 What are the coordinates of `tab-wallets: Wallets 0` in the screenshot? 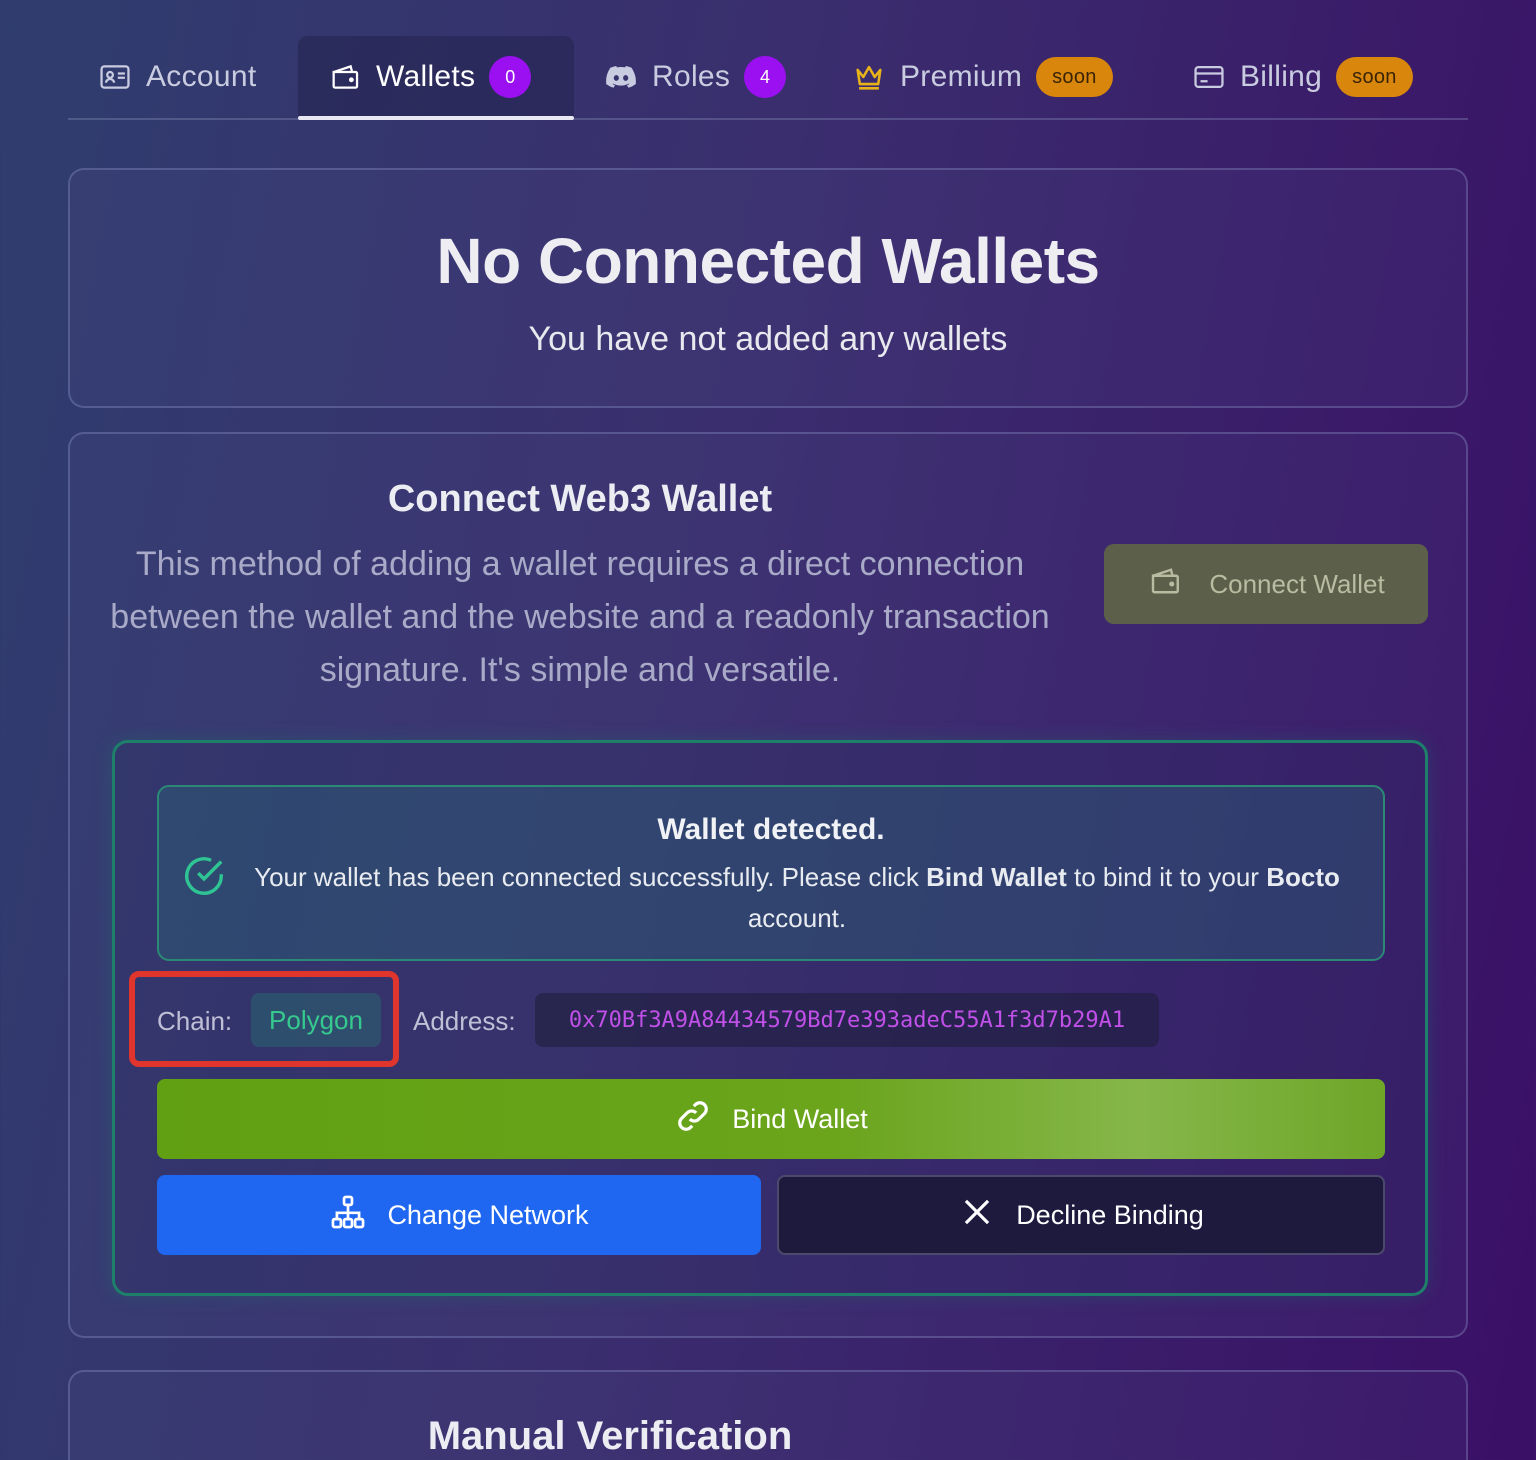 It's located at (436, 78).